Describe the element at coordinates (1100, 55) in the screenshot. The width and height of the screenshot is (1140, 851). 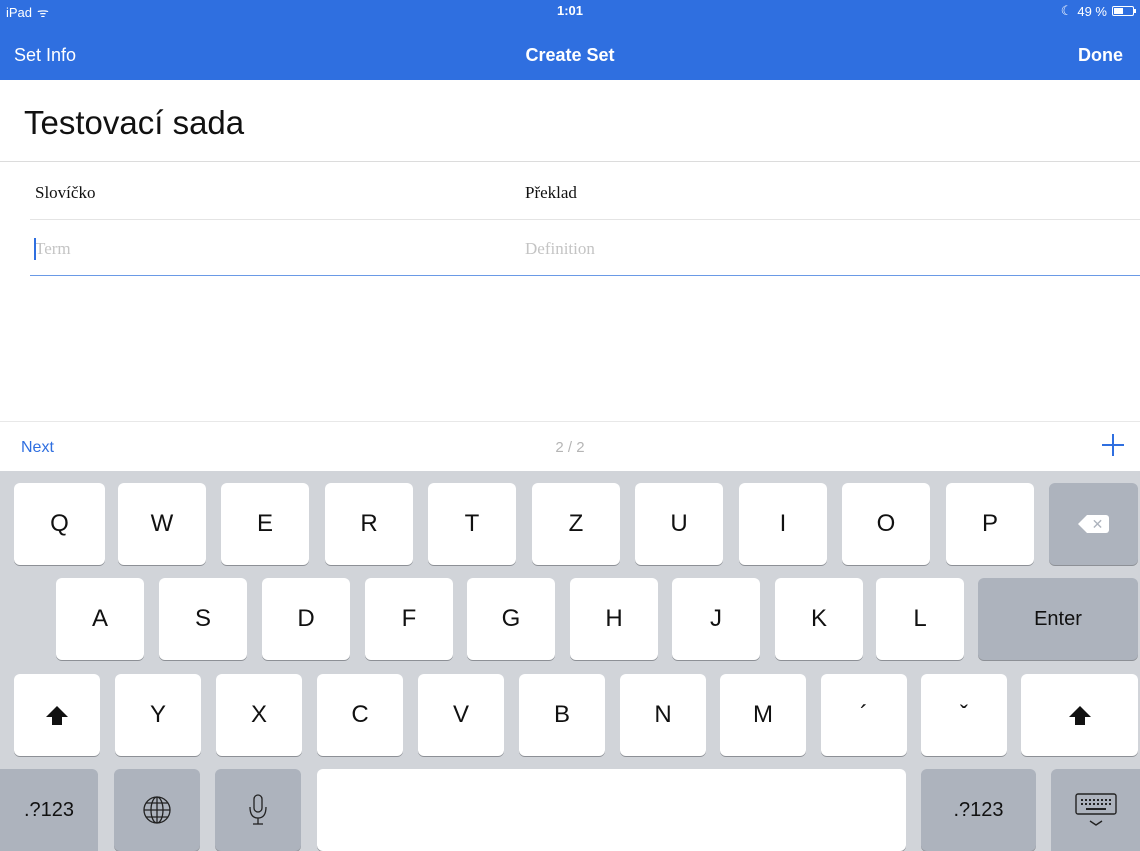
I see `done-button: Done` at that location.